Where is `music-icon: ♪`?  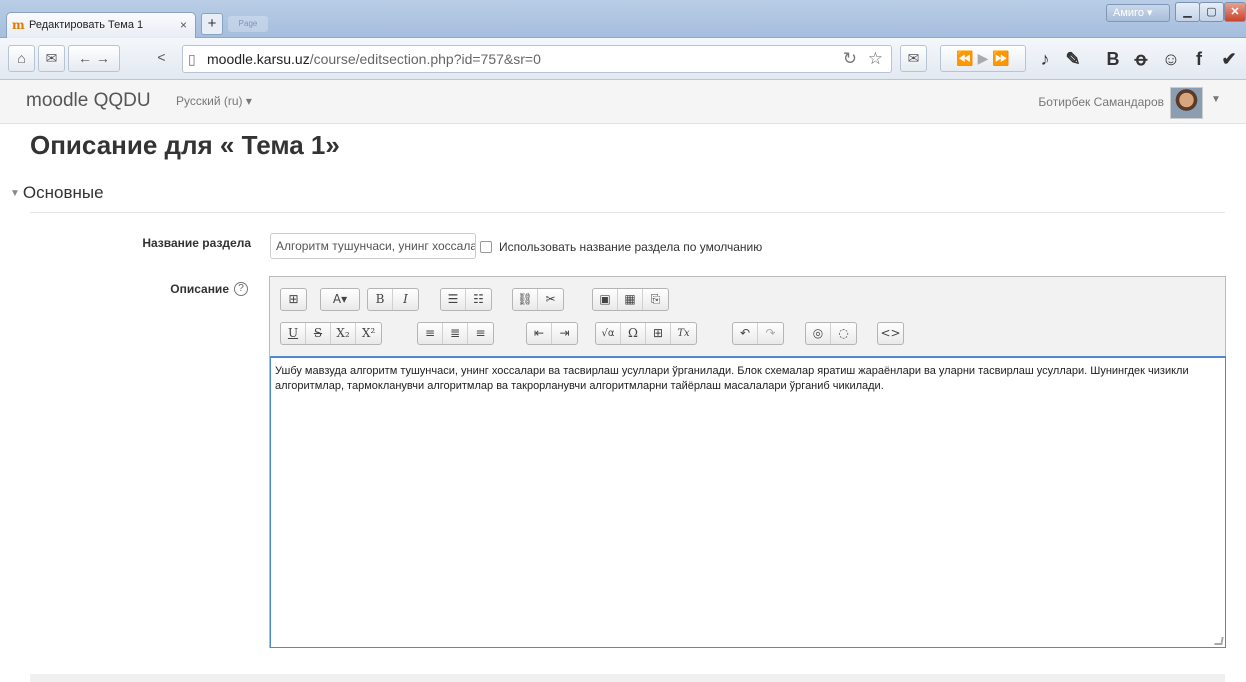 music-icon: ♪ is located at coordinates (1045, 59).